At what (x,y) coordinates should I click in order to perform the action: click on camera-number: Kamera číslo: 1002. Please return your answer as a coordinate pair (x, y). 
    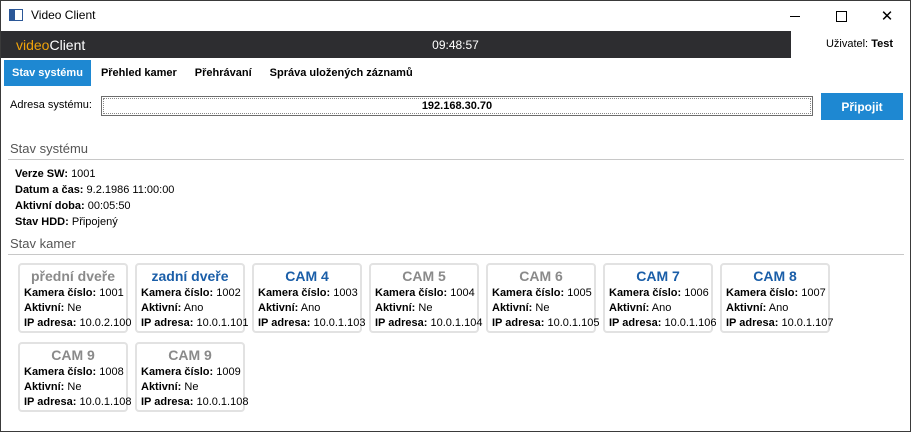
    Looking at the image, I should click on (191, 293).